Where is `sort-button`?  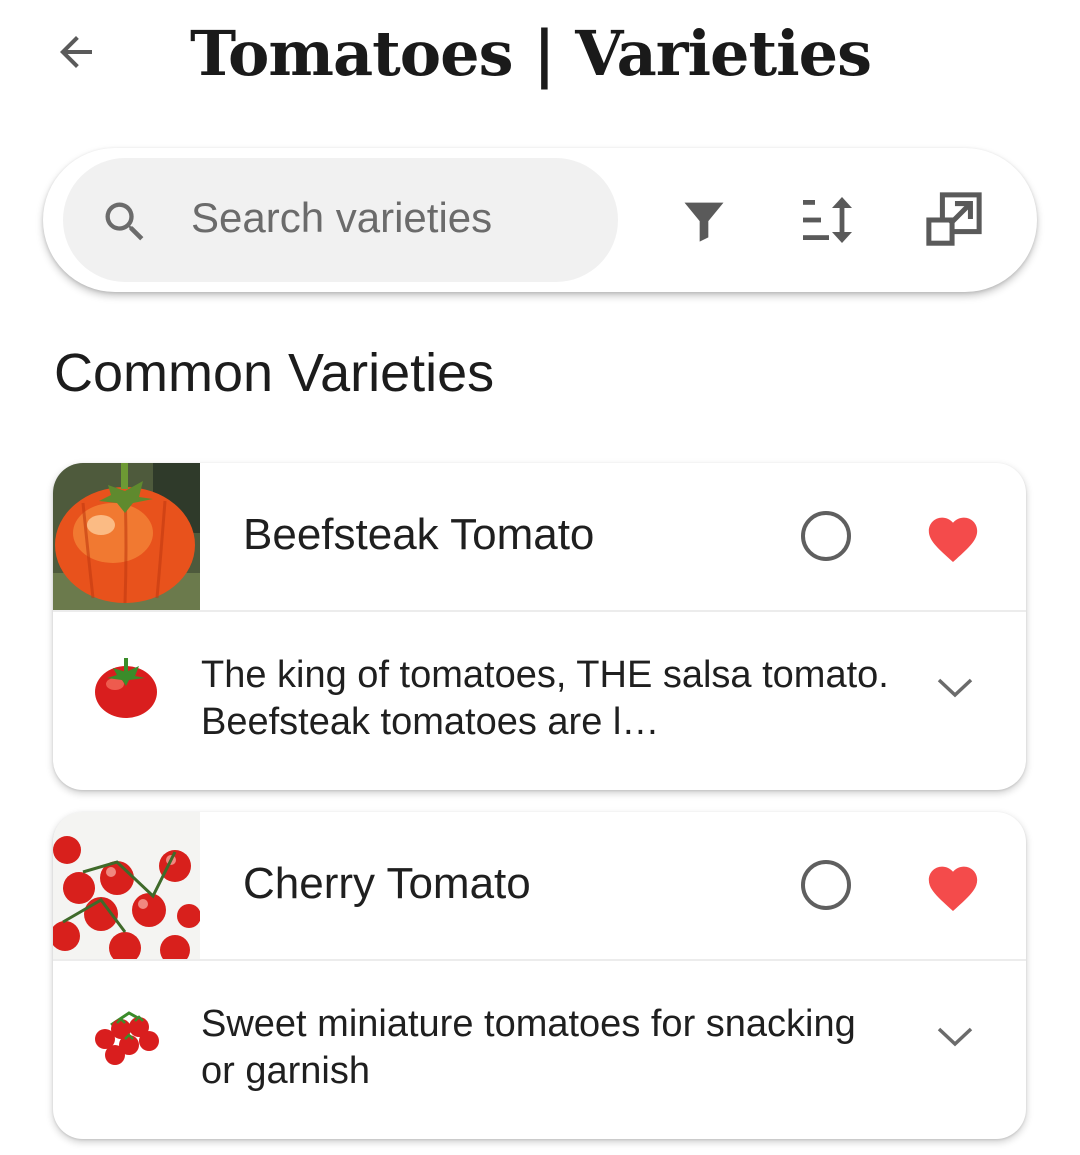
sort-button is located at coordinates (829, 220).